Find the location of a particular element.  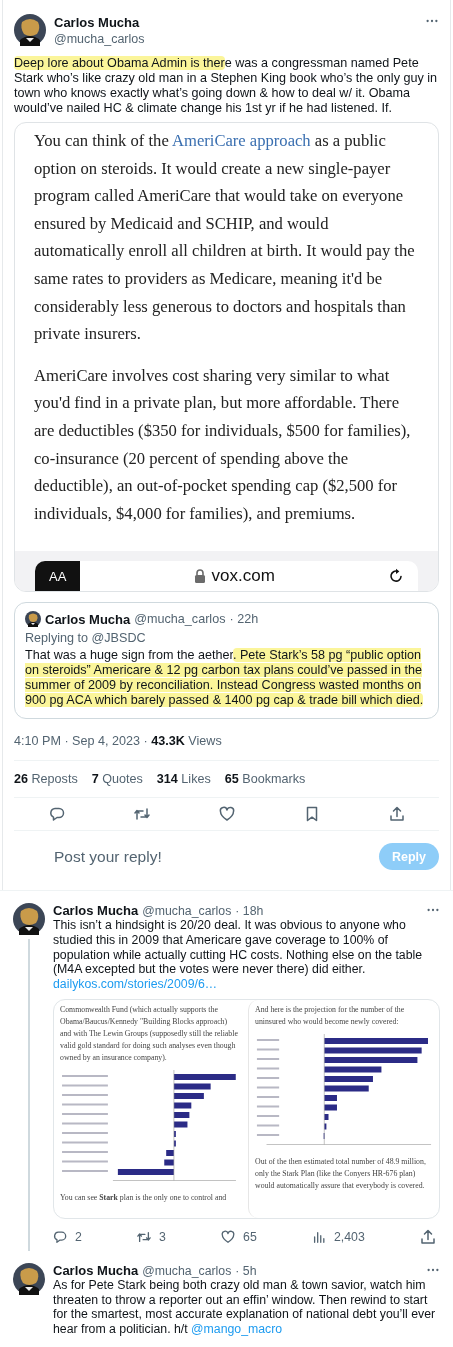

quoted-tweet is located at coordinates (226, 661).